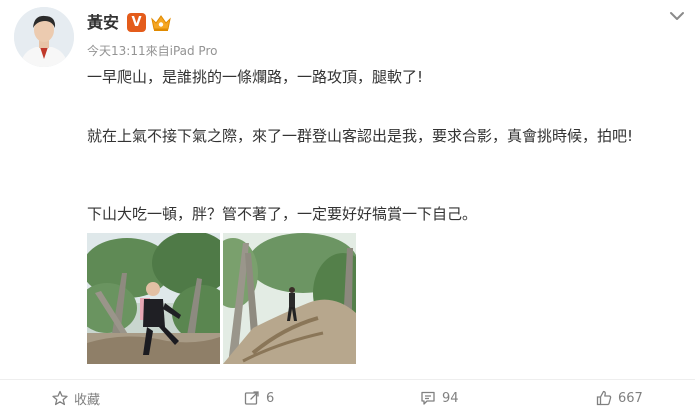 The width and height of the screenshot is (695, 414). What do you see at coordinates (60, 398) in the screenshot?
I see `star-icon` at bounding box center [60, 398].